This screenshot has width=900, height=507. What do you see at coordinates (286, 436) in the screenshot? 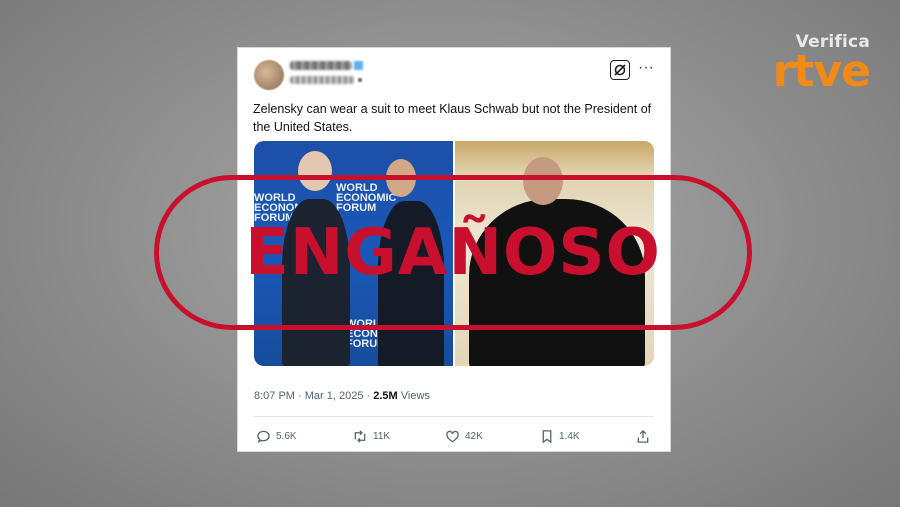
I see `reply-count: 5.6K` at bounding box center [286, 436].